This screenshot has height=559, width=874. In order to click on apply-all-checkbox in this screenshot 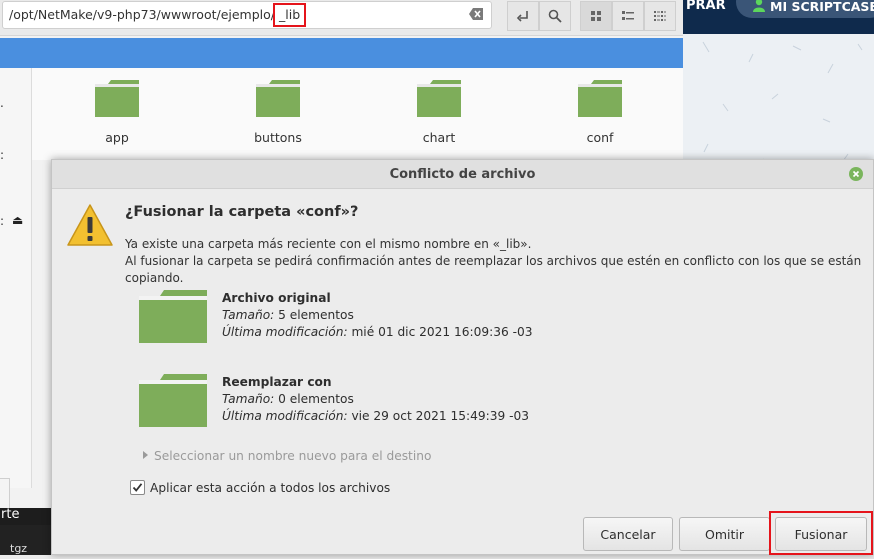, I will do `click(137, 487)`.